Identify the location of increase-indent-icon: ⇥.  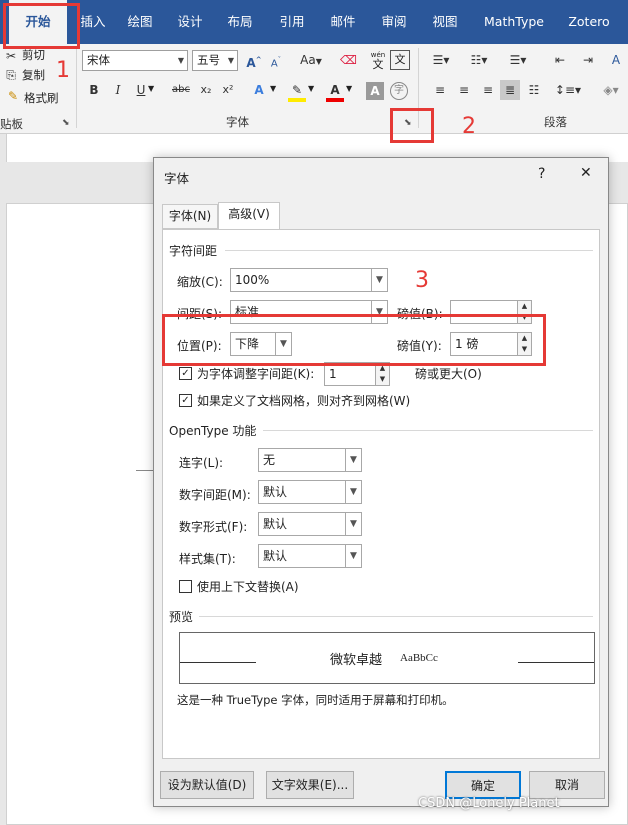
(588, 60).